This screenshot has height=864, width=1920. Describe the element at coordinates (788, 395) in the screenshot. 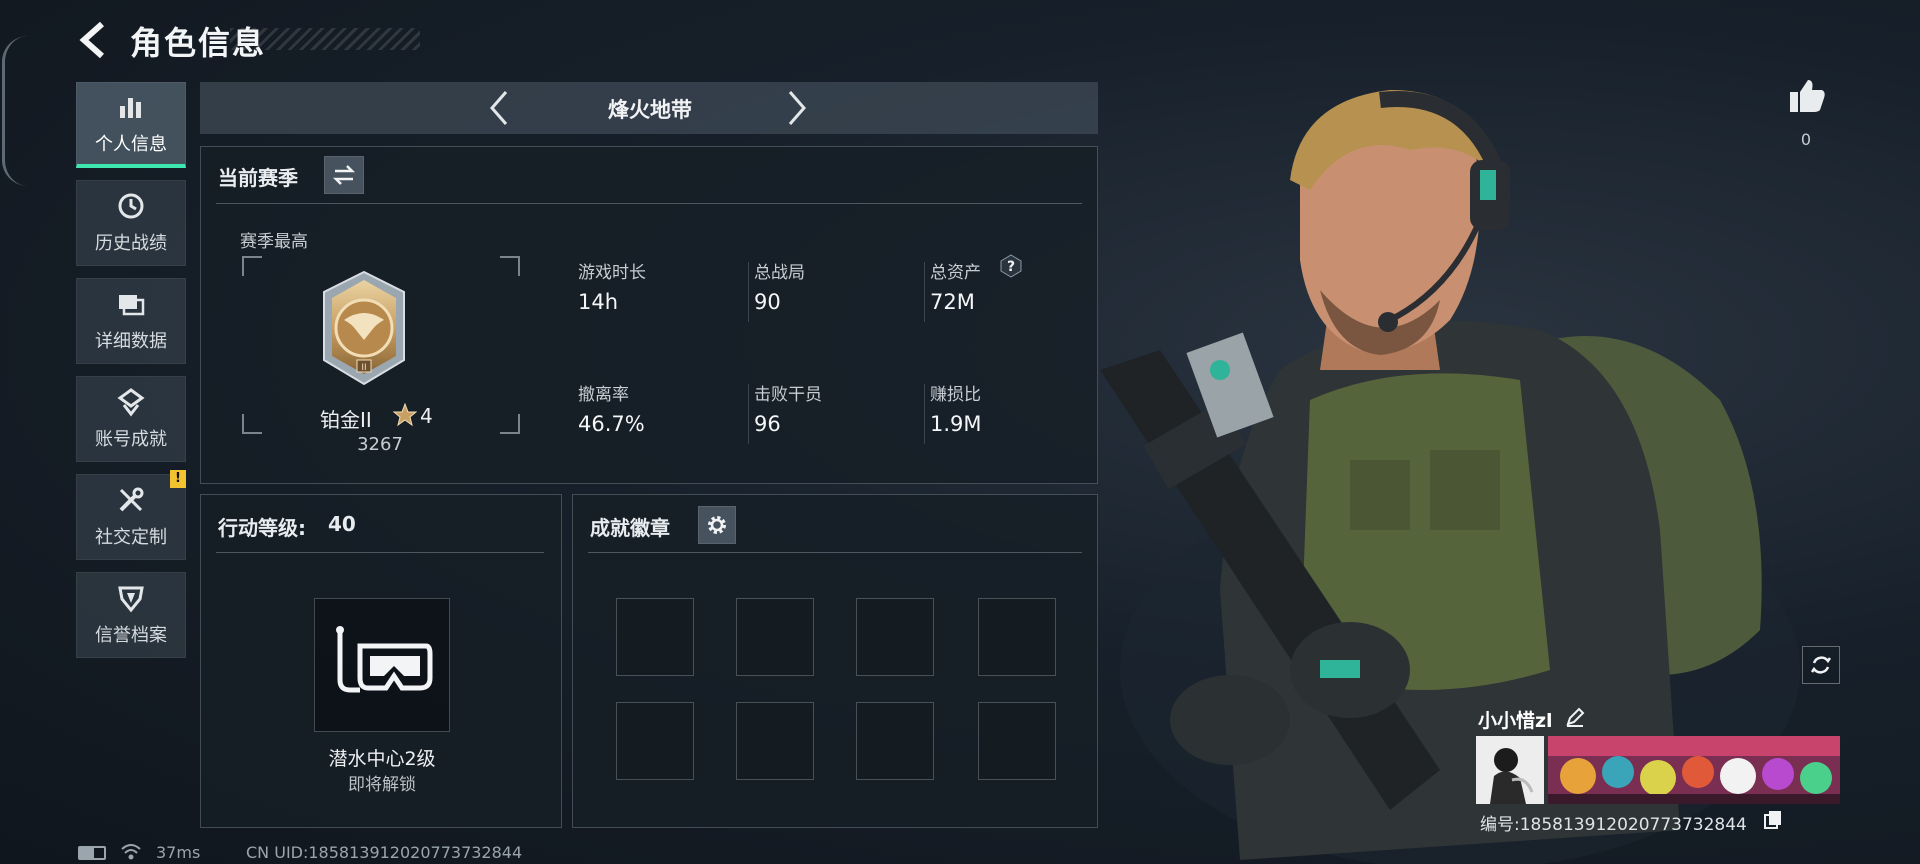

I see `stat-label-operators-defeated: 击败干员` at that location.